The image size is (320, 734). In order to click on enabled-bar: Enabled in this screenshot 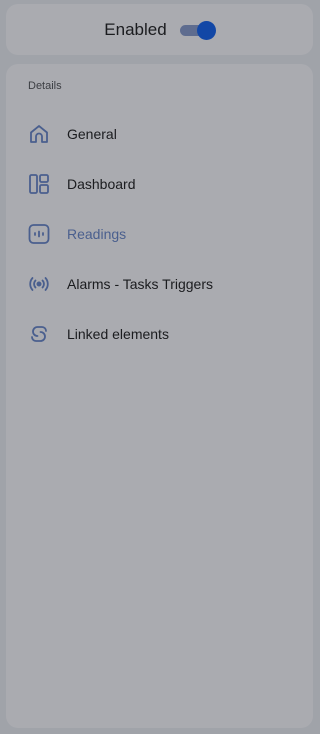, I will do `click(159, 29)`.